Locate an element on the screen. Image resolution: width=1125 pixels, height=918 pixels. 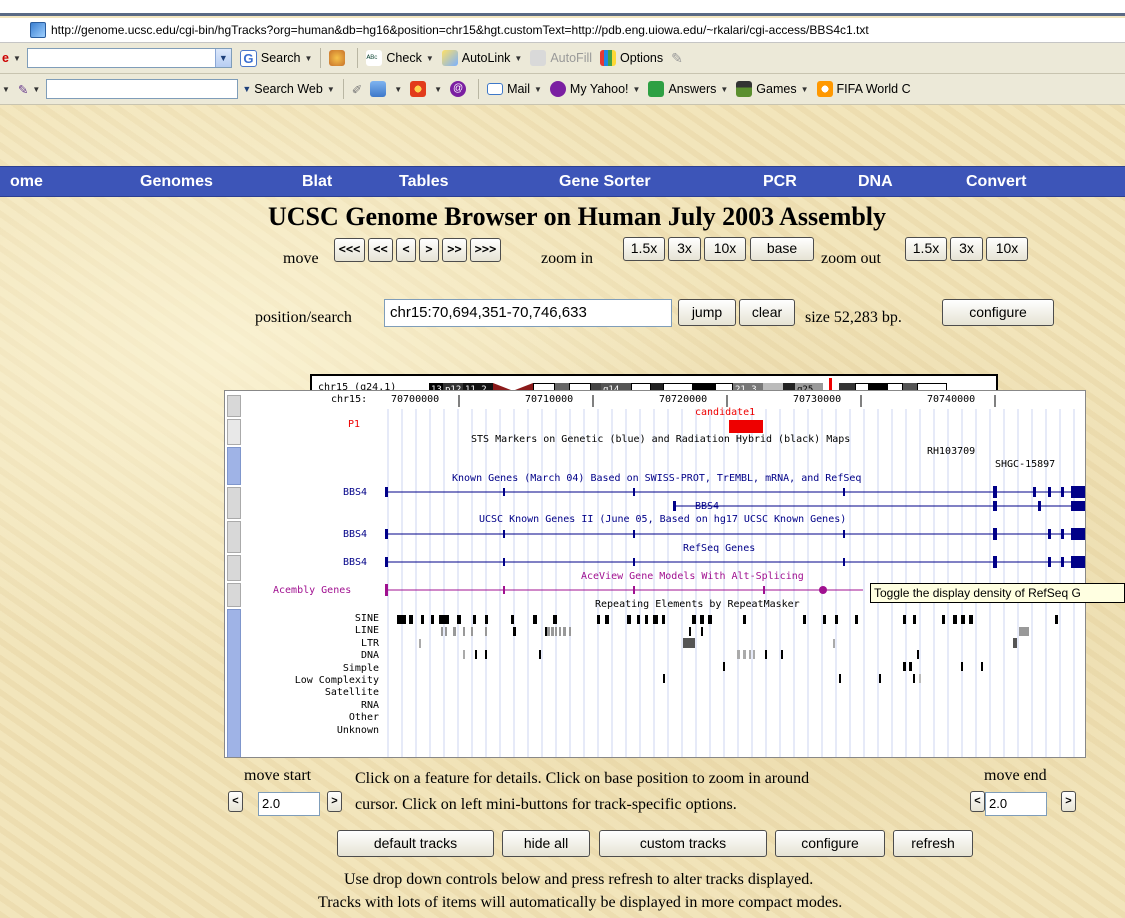
autofill-icon is located at coordinates (538, 58).